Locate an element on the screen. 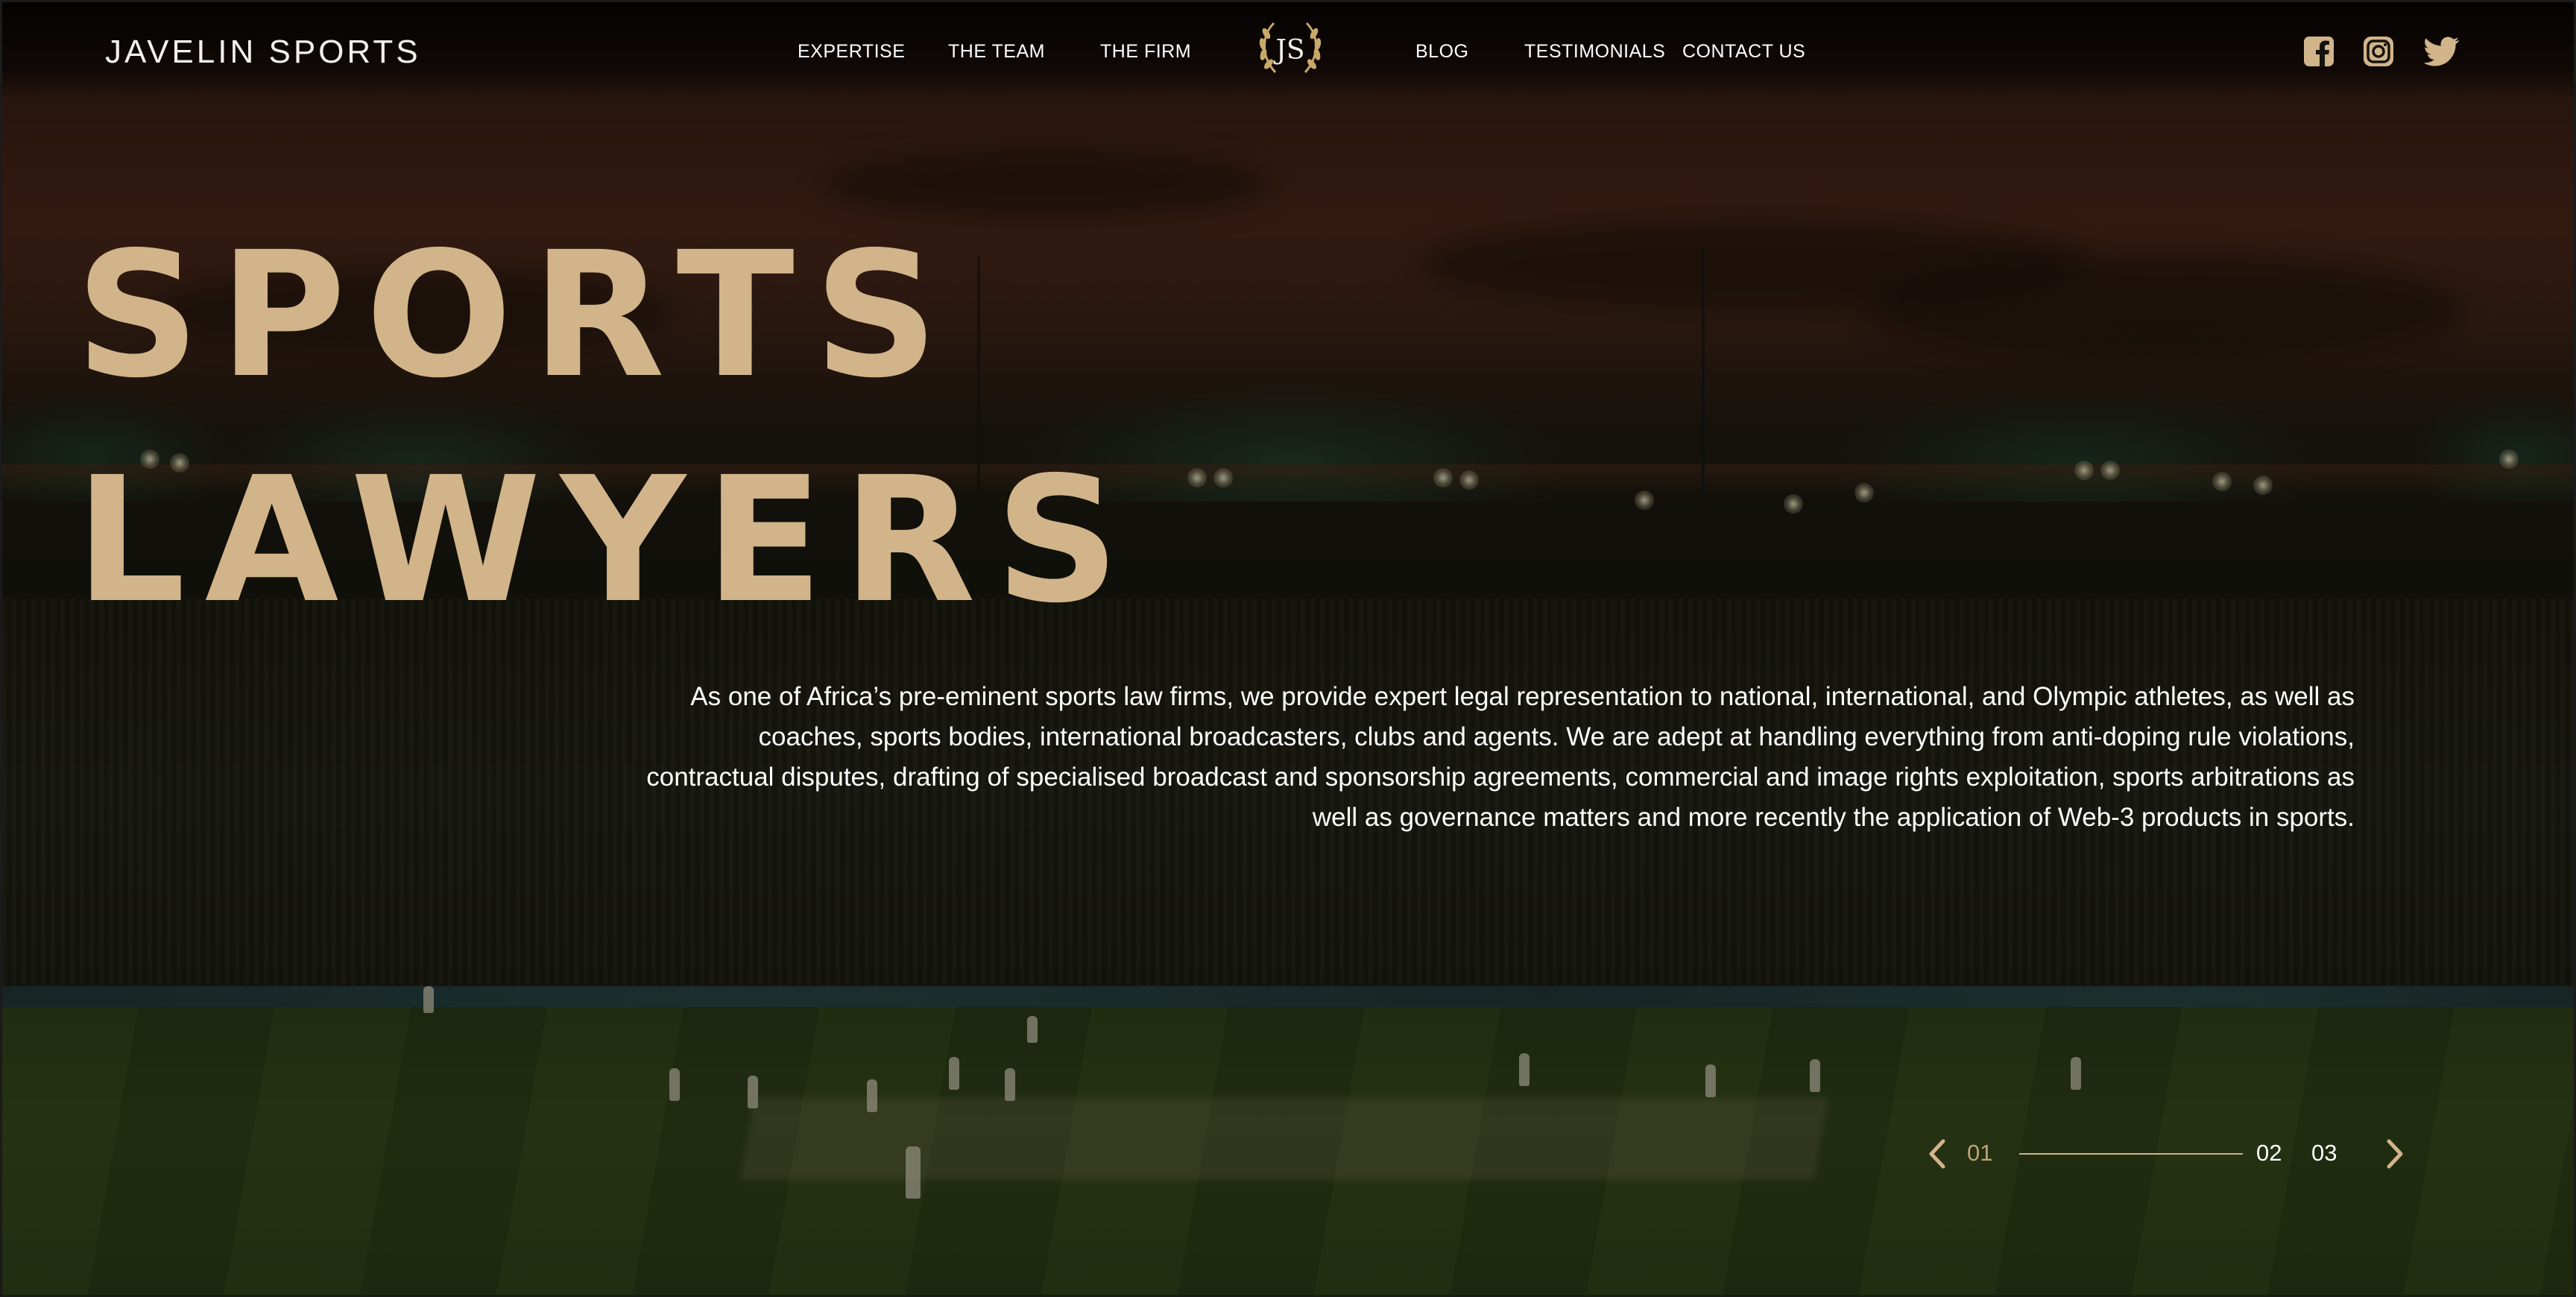 The width and height of the screenshot is (2576, 1297). facebook-icon is located at coordinates (2318, 51).